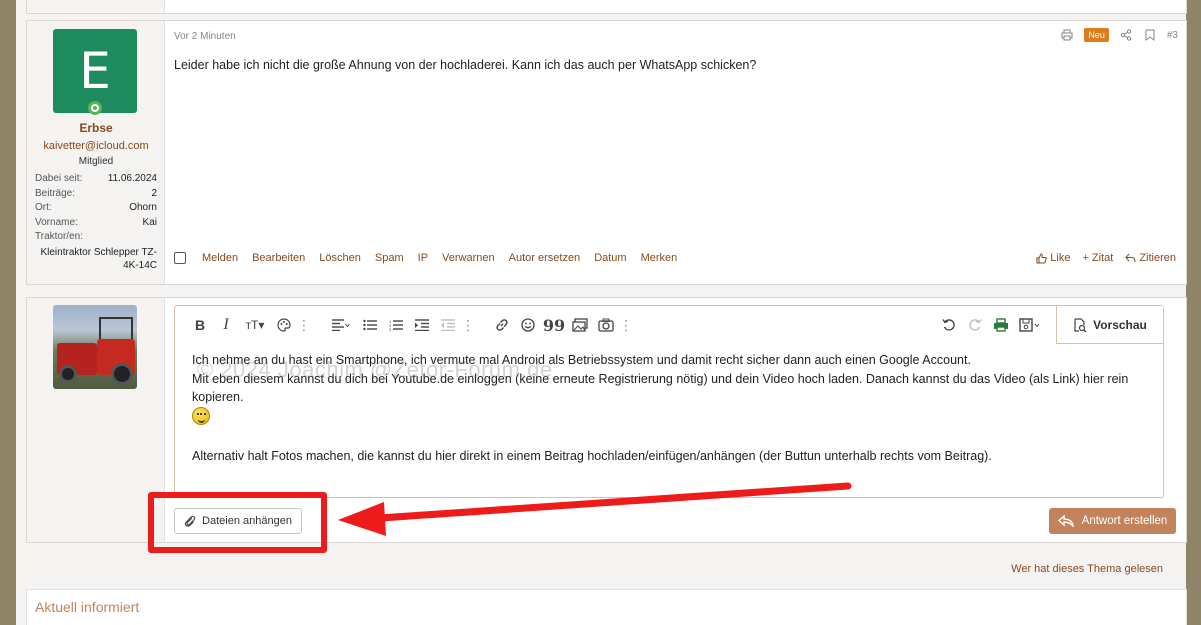 Image resolution: width=1201 pixels, height=625 pixels. Describe the element at coordinates (595, 509) in the screenshot. I see `annotation-arrow` at that location.